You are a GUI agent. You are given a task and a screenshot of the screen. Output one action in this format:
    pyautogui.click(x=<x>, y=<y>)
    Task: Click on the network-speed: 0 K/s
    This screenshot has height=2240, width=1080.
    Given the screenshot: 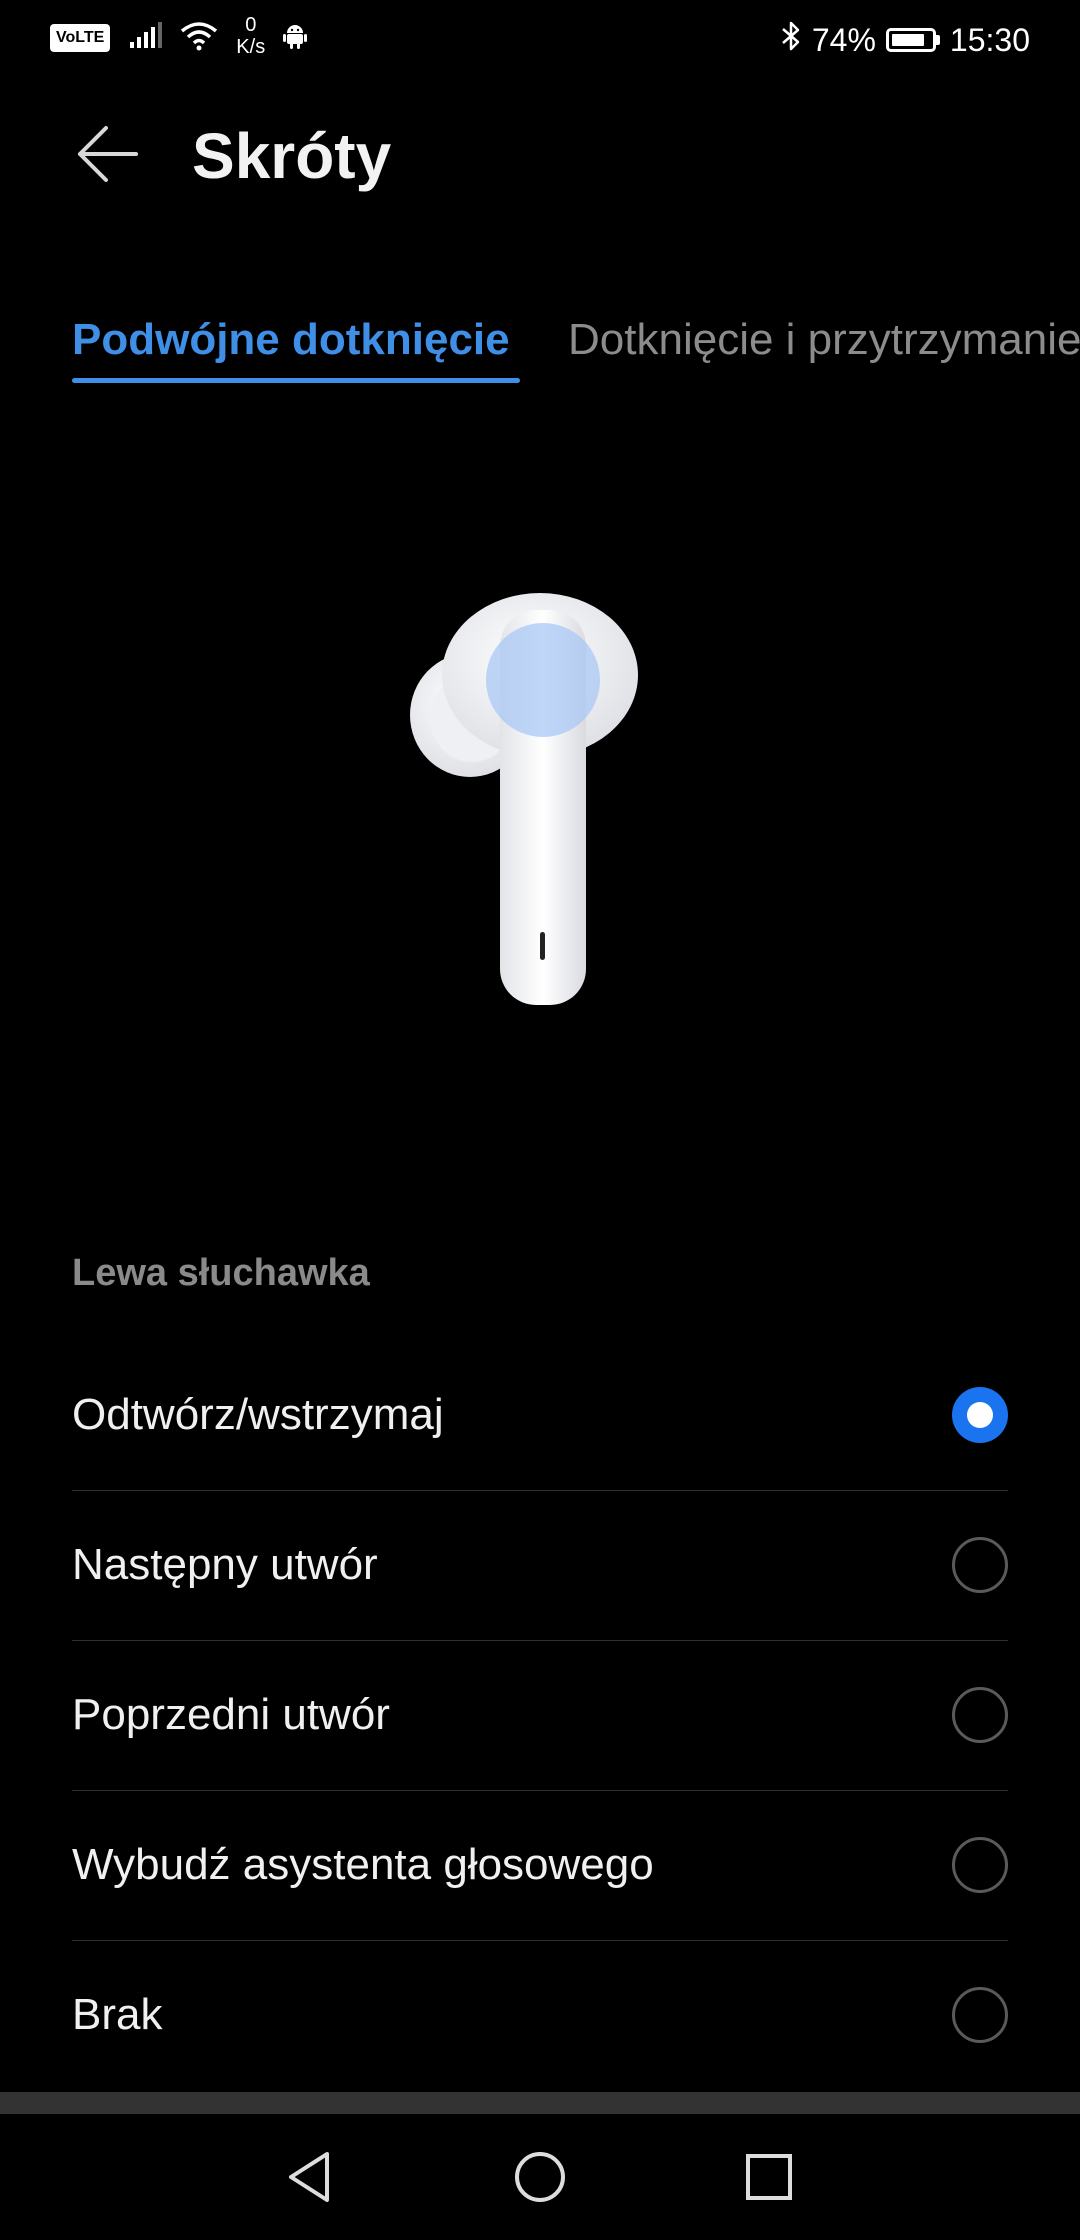 What is the action you would take?
    pyautogui.click(x=250, y=36)
    